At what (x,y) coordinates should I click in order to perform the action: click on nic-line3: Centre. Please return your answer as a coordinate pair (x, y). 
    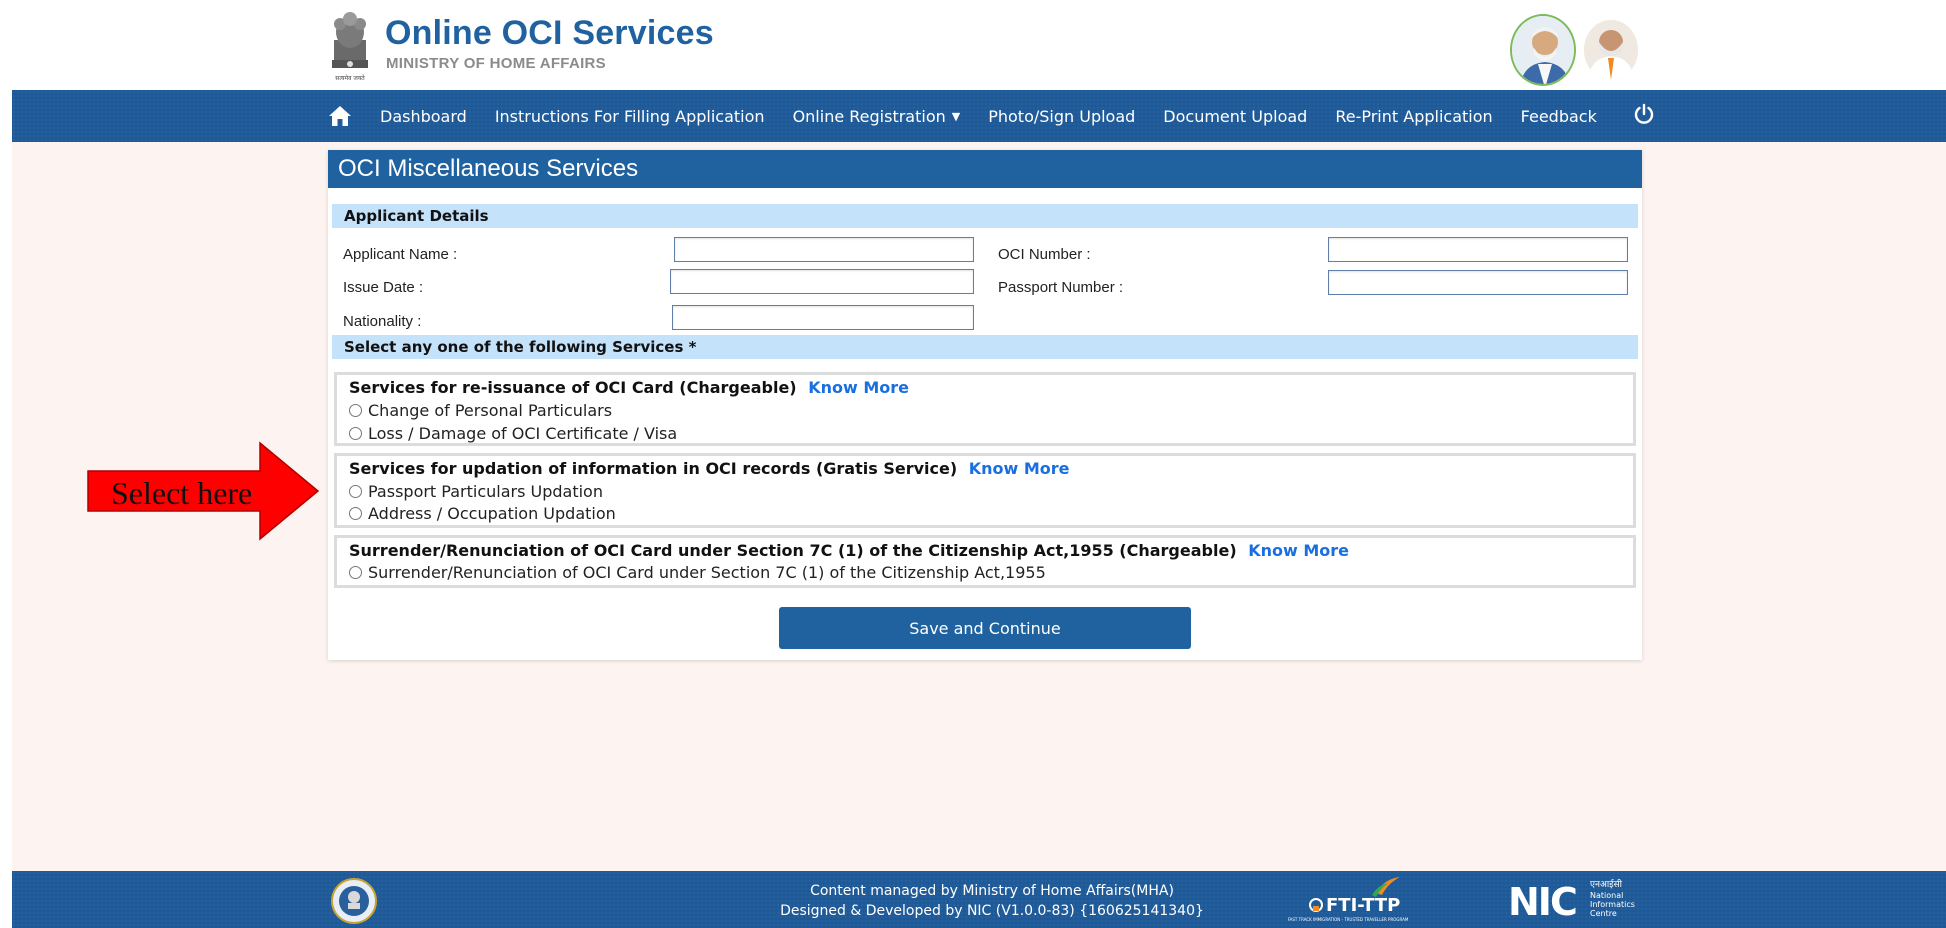
    Looking at the image, I should click on (1603, 913).